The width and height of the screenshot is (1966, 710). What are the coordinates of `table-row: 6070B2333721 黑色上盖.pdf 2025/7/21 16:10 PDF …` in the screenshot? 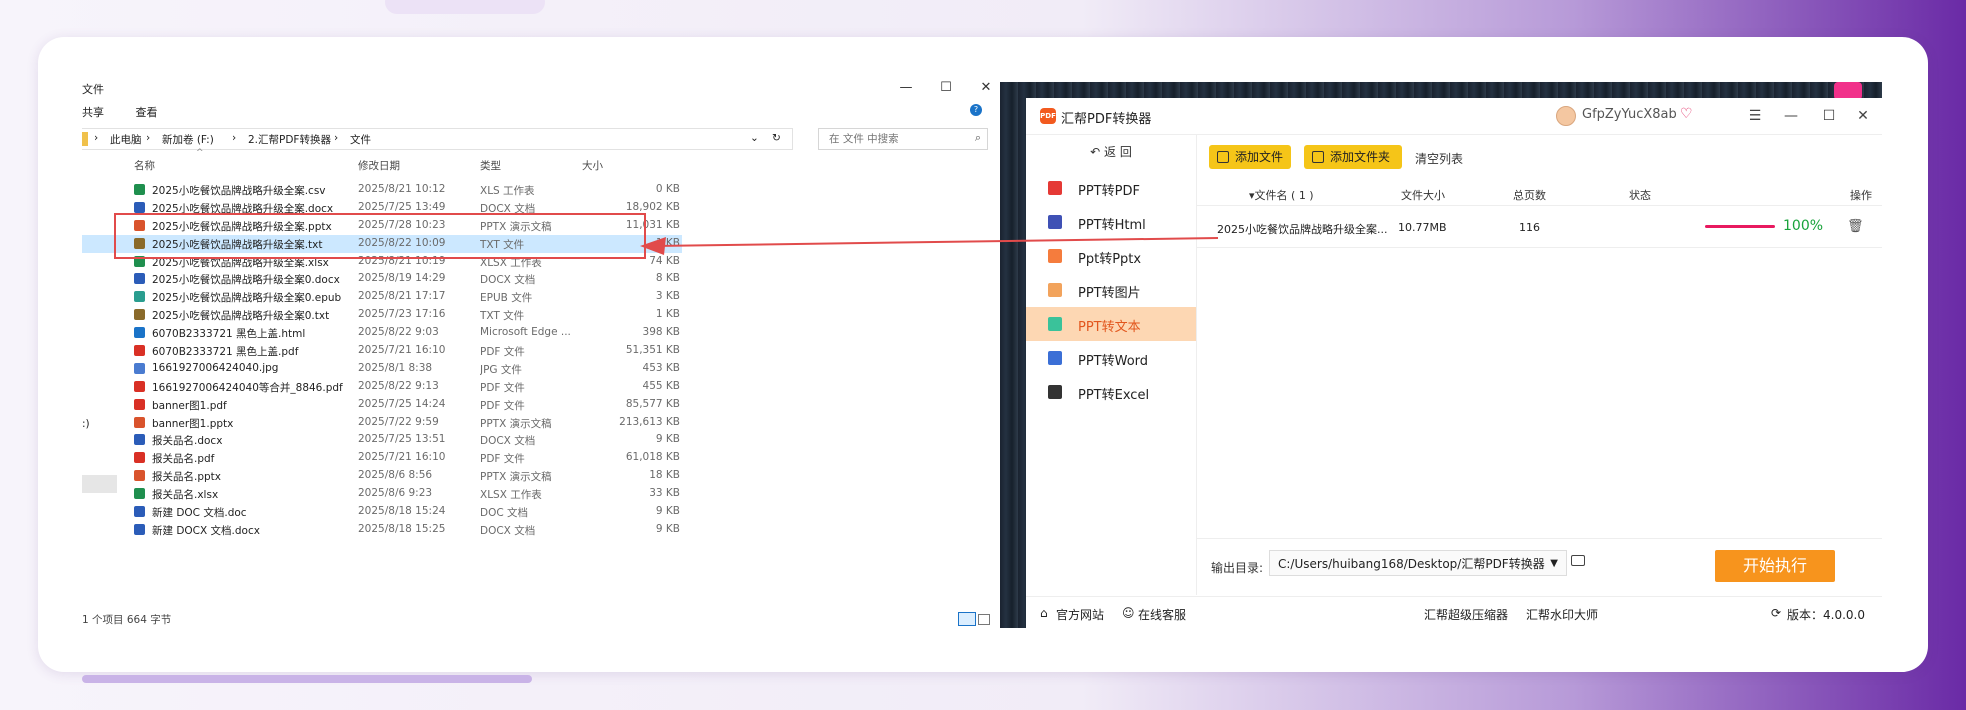 It's located at (382, 351).